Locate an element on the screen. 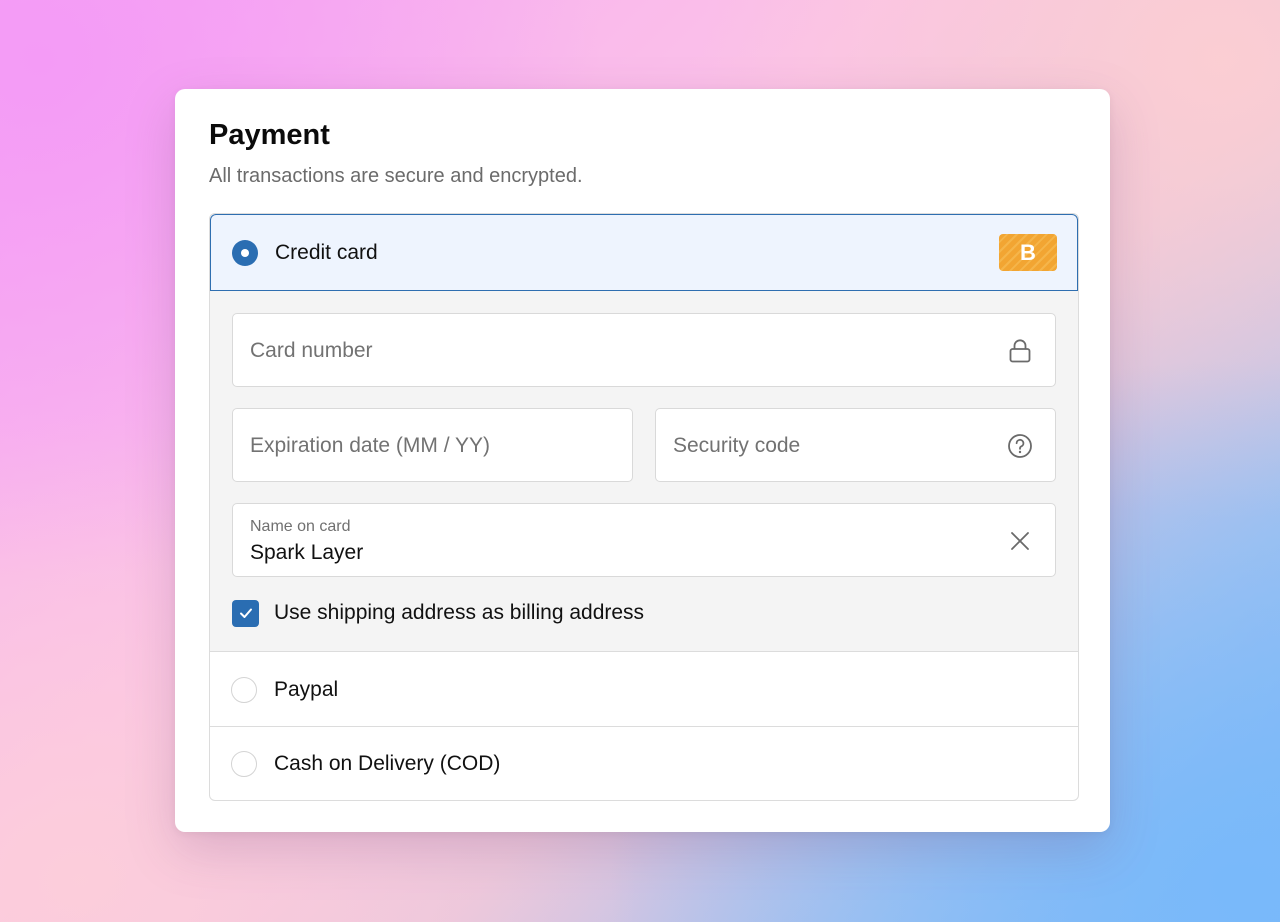  paypal-option: Paypal is located at coordinates (644, 689).